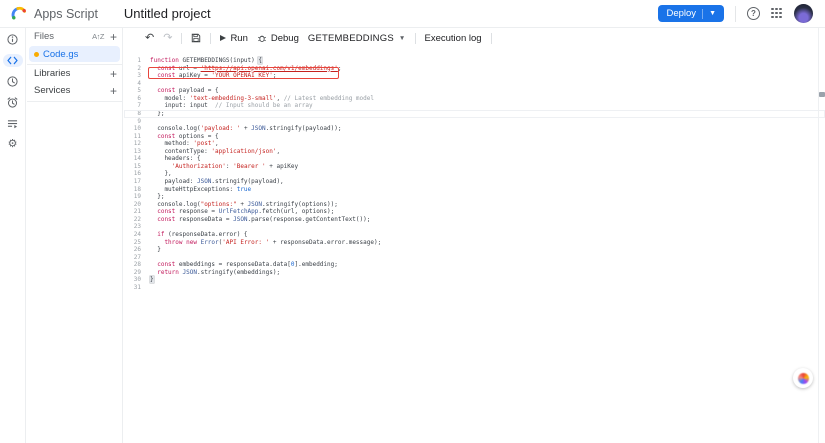 The height and width of the screenshot is (443, 825). What do you see at coordinates (13, 123) in the screenshot?
I see `nav-executions` at bounding box center [13, 123].